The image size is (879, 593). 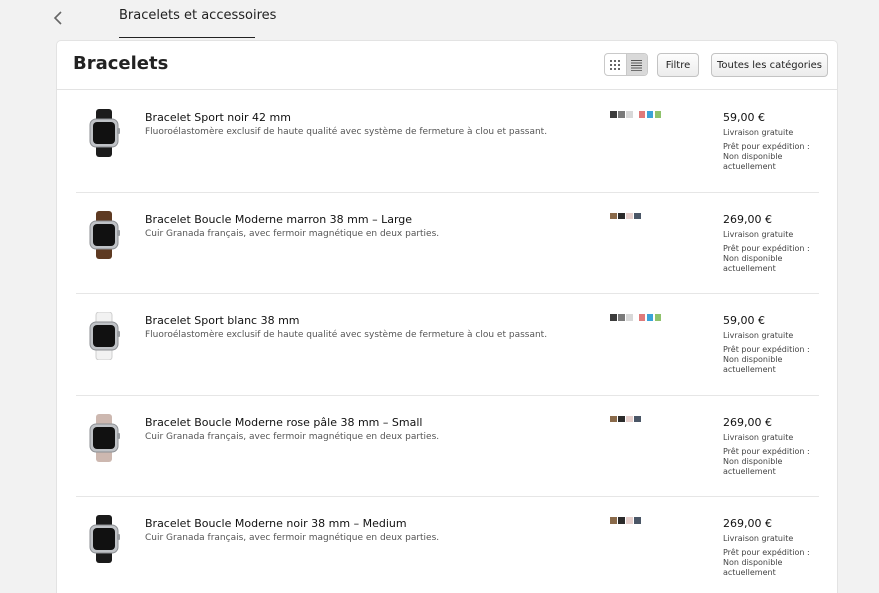 What do you see at coordinates (678, 65) in the screenshot?
I see `filter-button: Filtre` at bounding box center [678, 65].